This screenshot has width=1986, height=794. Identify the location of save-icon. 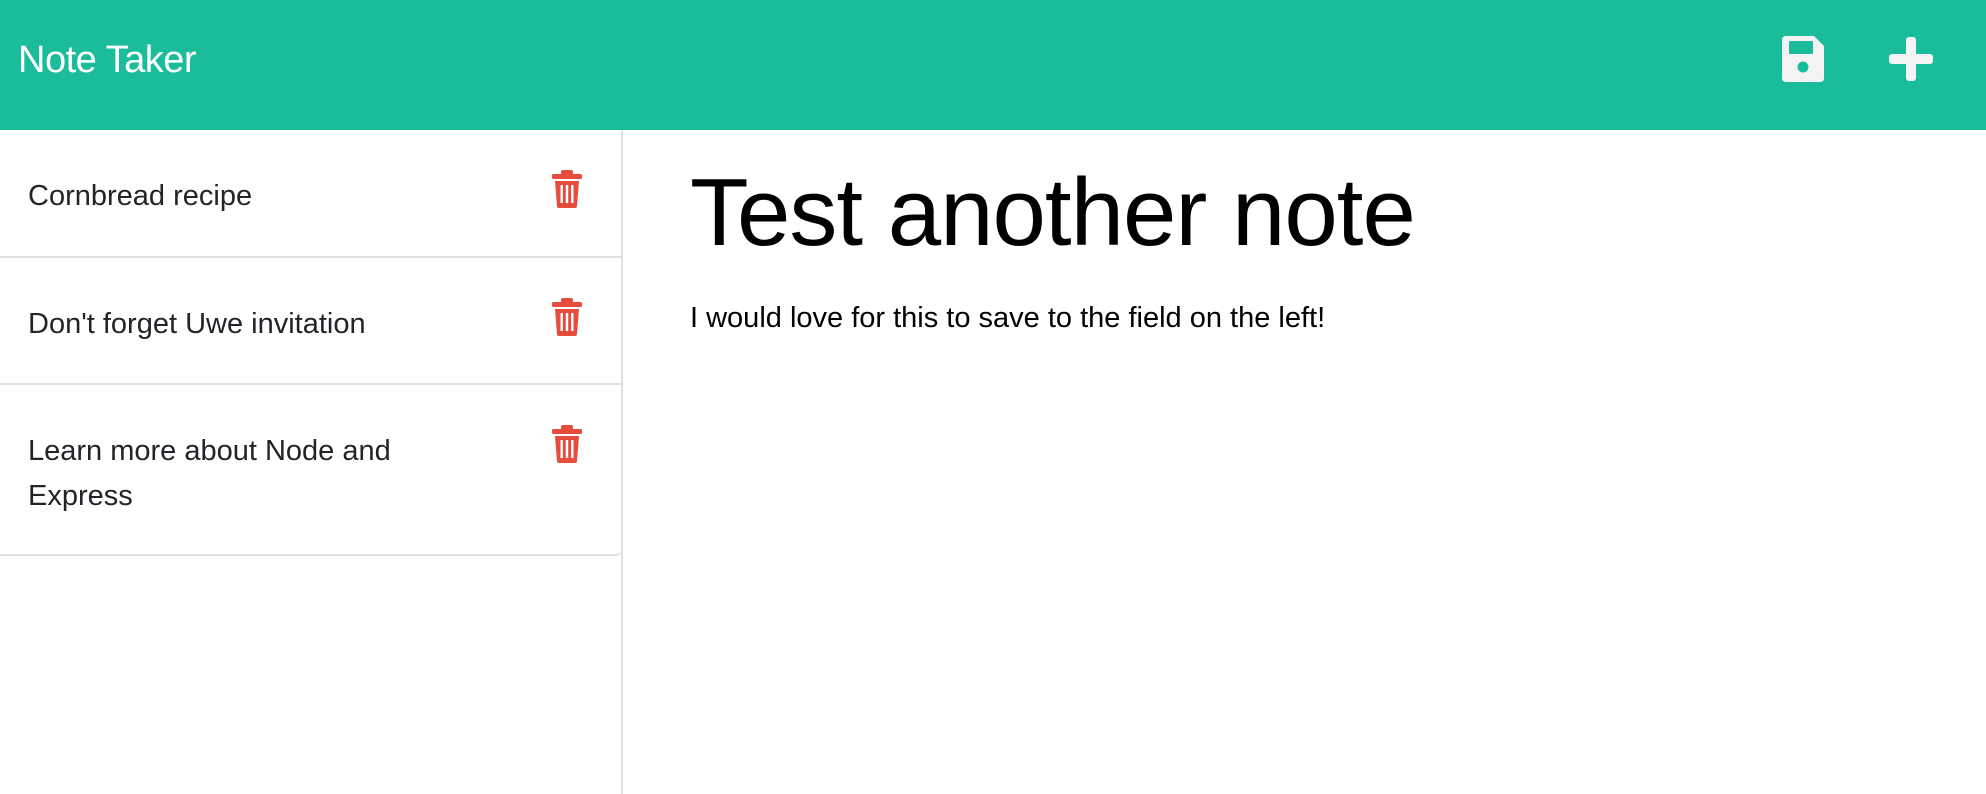
(1803, 59).